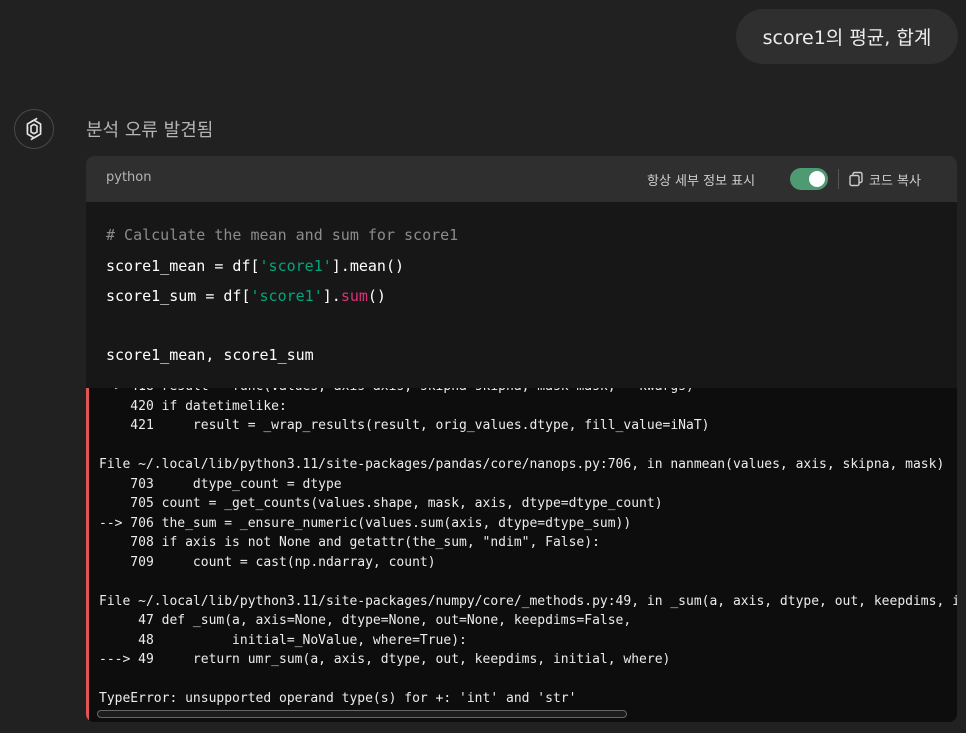 The image size is (966, 733). Describe the element at coordinates (129, 177) in the screenshot. I see `language-label: python` at that location.